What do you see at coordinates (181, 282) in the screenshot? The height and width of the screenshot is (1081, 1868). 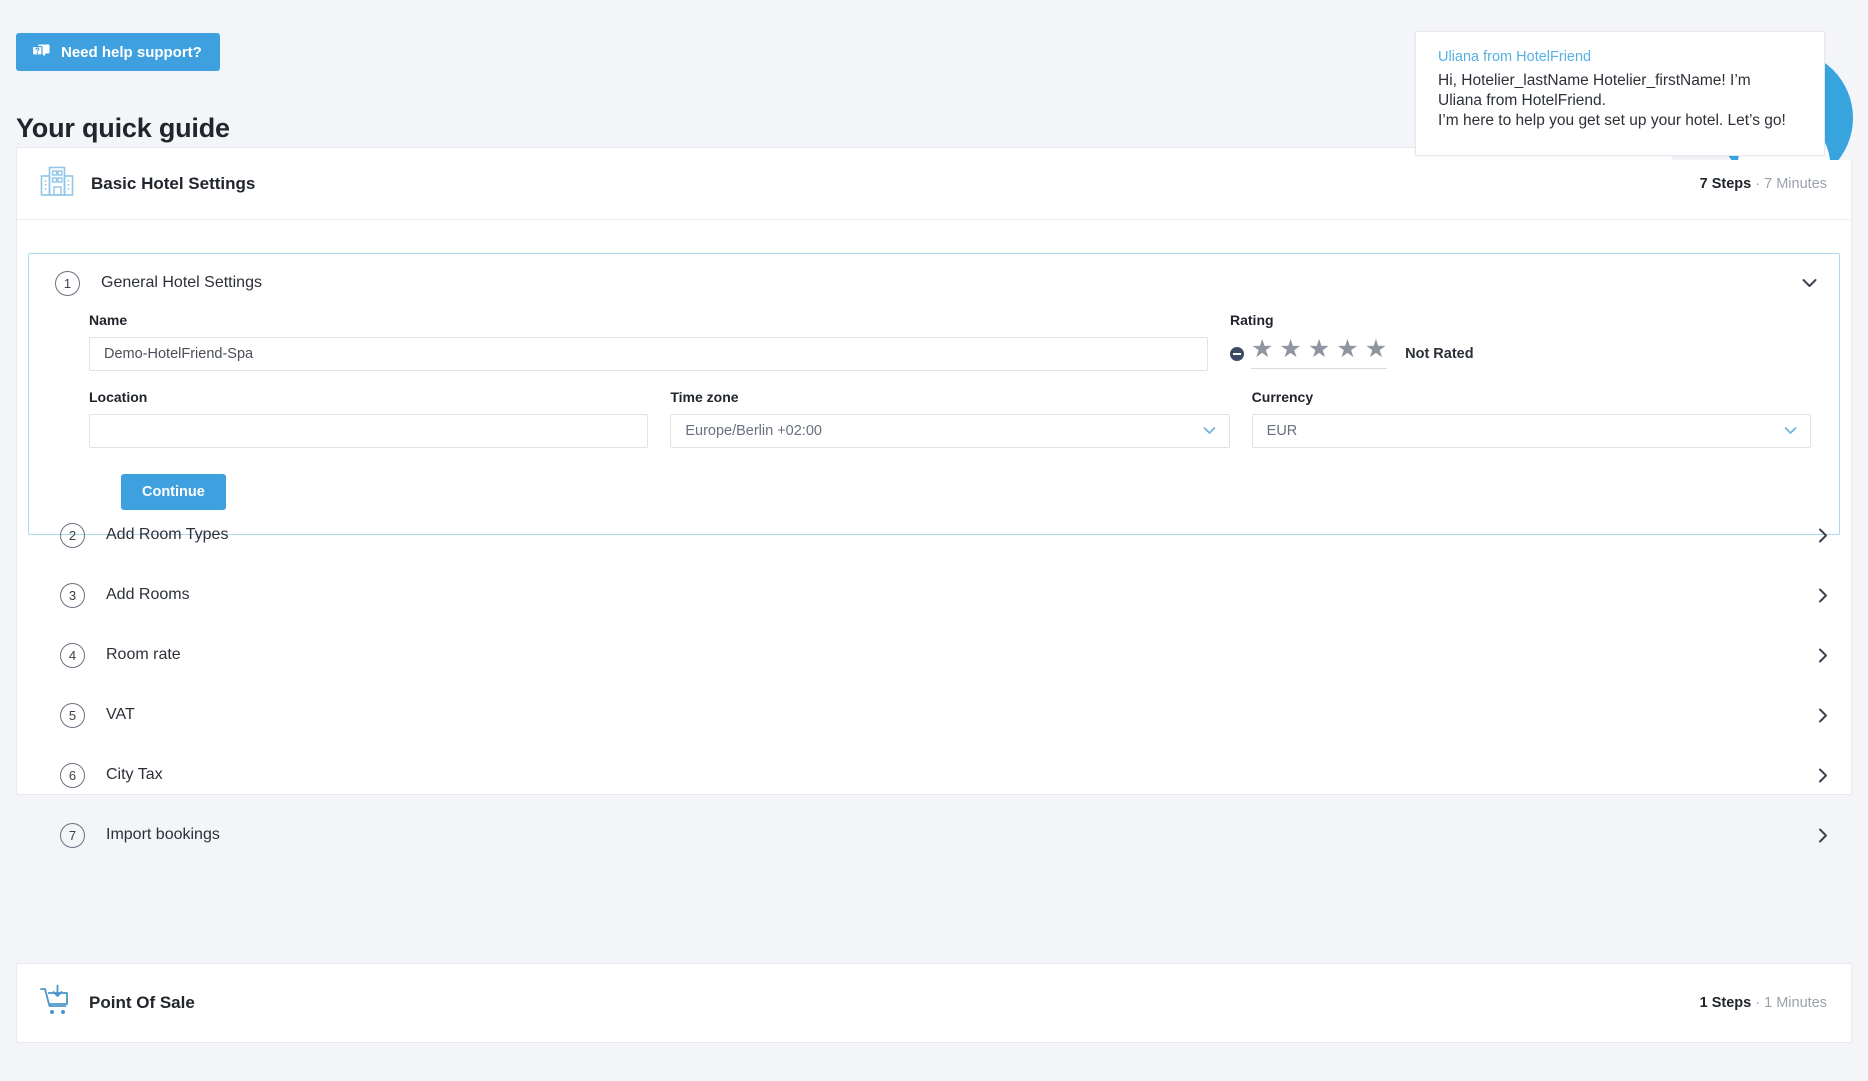 I see `step-1-label: General Hotel Settings` at bounding box center [181, 282].